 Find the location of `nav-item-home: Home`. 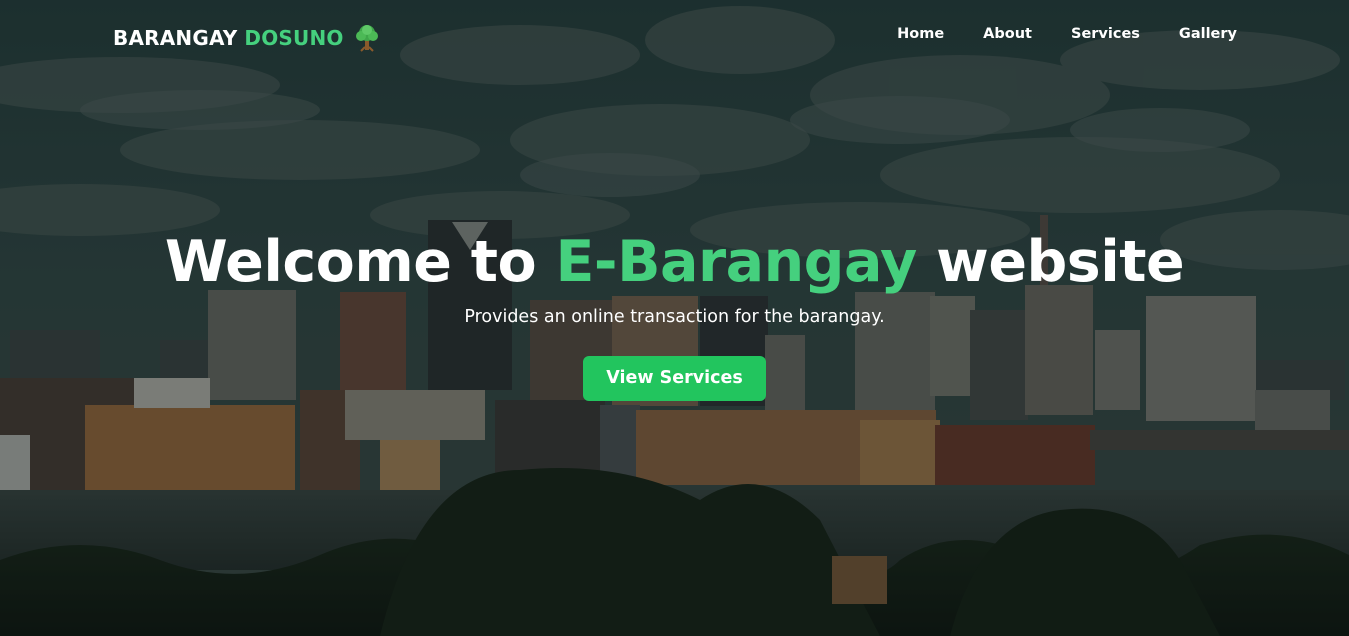

nav-item-home: Home is located at coordinates (901, 34).